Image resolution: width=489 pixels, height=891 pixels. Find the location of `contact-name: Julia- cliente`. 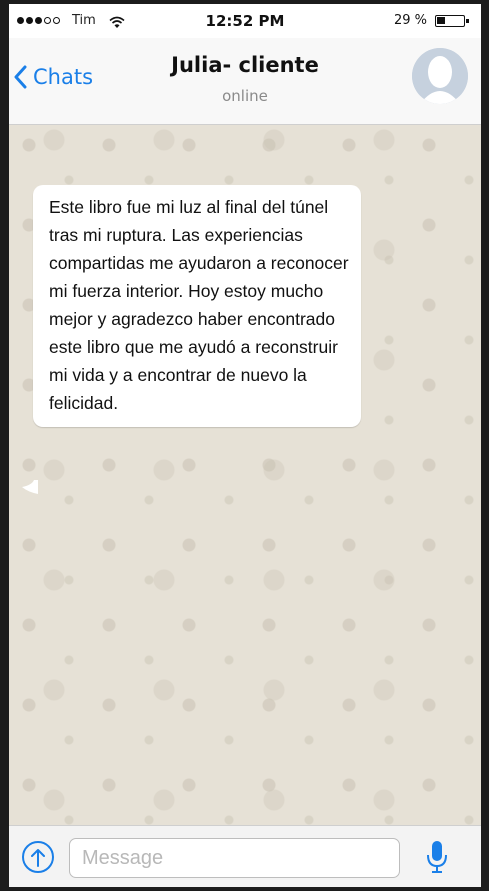

contact-name: Julia- cliente is located at coordinates (245, 65).